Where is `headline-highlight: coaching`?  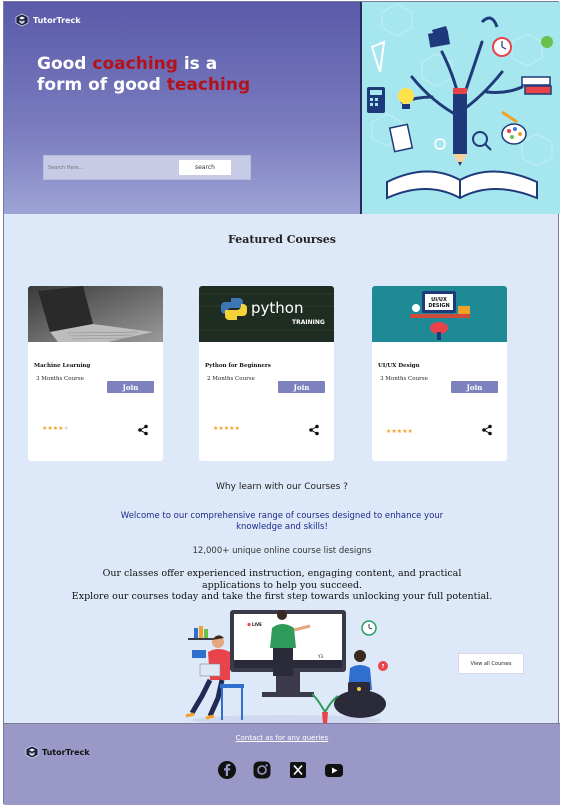
headline-highlight: coaching is located at coordinates (135, 64).